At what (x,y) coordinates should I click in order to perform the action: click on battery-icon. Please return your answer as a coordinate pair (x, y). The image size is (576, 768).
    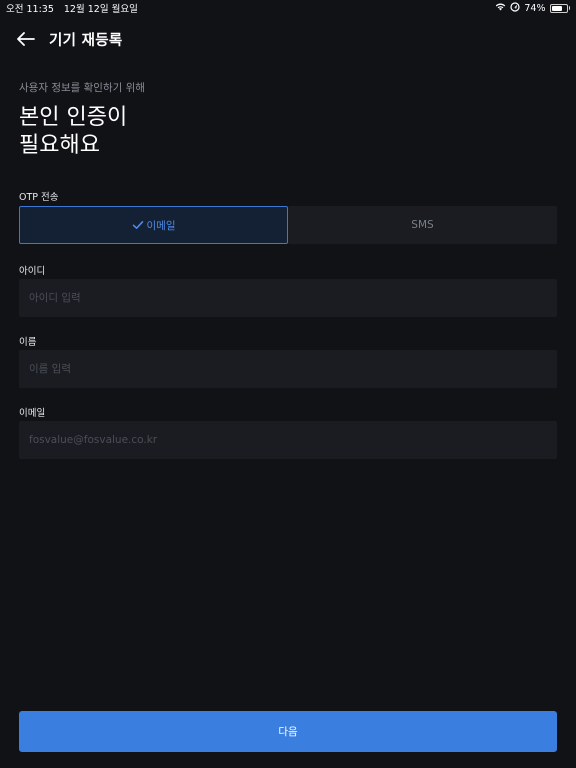
    Looking at the image, I should click on (559, 8).